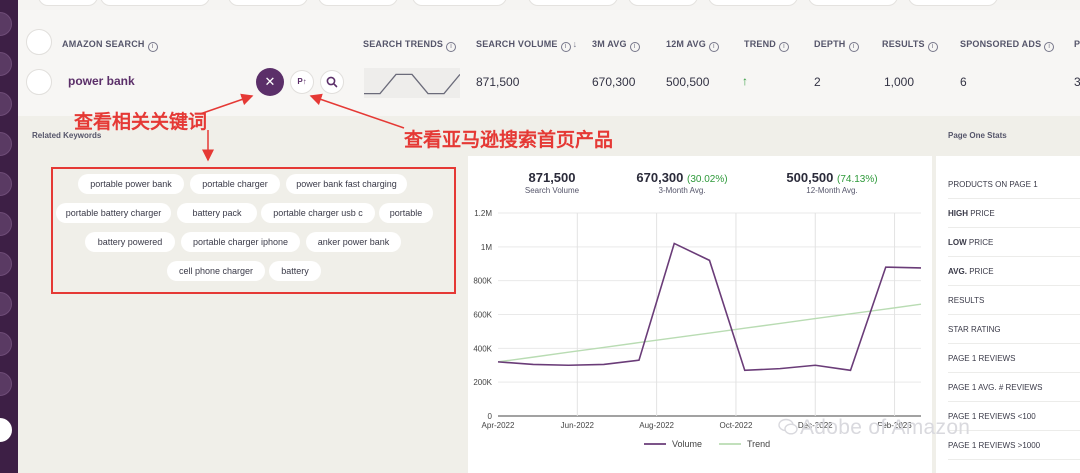  What do you see at coordinates (1014, 213) in the screenshot?
I see `page-one-stat-row: HIGH PRICE` at bounding box center [1014, 213].